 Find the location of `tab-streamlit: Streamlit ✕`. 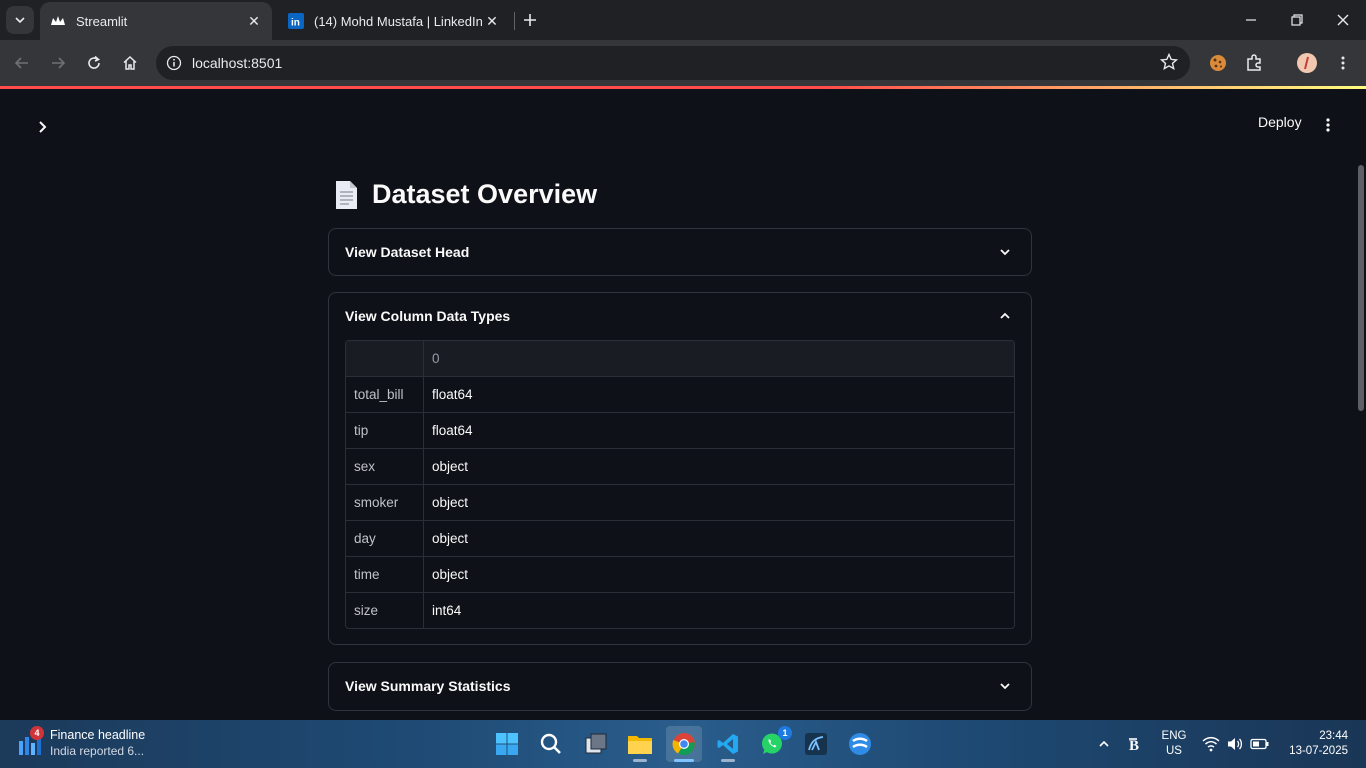

tab-streamlit: Streamlit ✕ is located at coordinates (156, 21).